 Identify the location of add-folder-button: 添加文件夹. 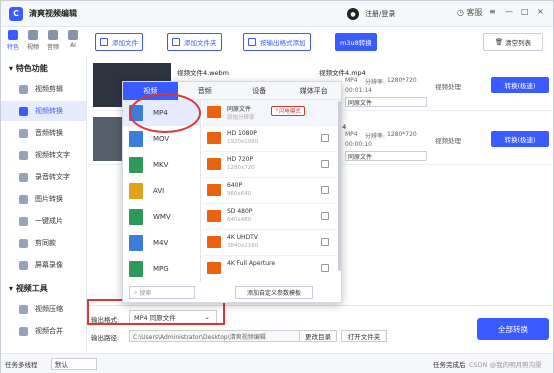
(194, 42).